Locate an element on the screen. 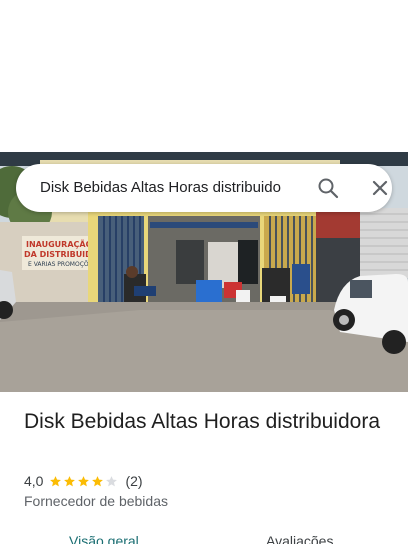 The height and width of the screenshot is (544, 408). sign-line-1: INAUGURAÇÃO is located at coordinates (59, 244).